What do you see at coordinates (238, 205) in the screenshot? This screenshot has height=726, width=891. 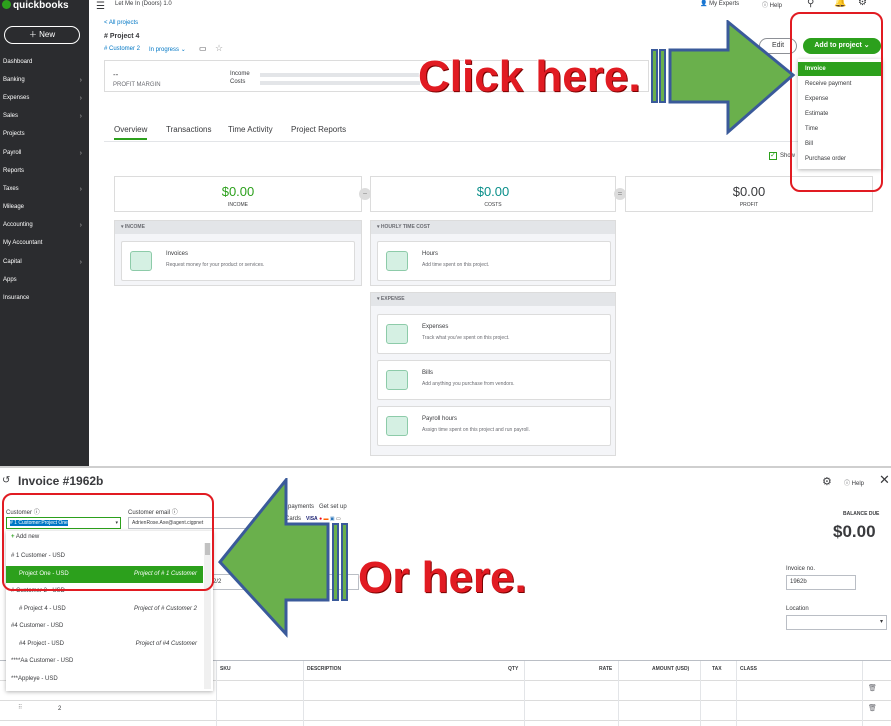 I see `income-card-label: INCOME` at bounding box center [238, 205].